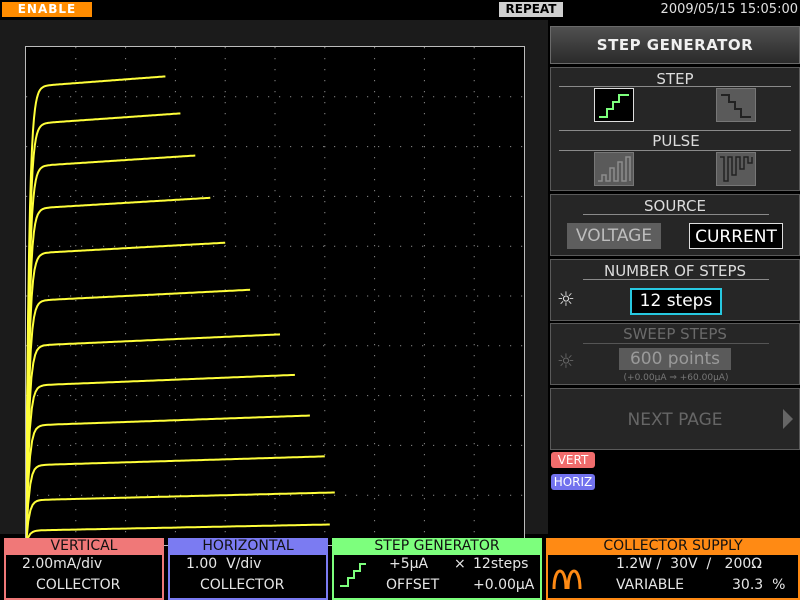 The image size is (800, 600). I want to click on repeat-badge: REPEAT, so click(531, 9).